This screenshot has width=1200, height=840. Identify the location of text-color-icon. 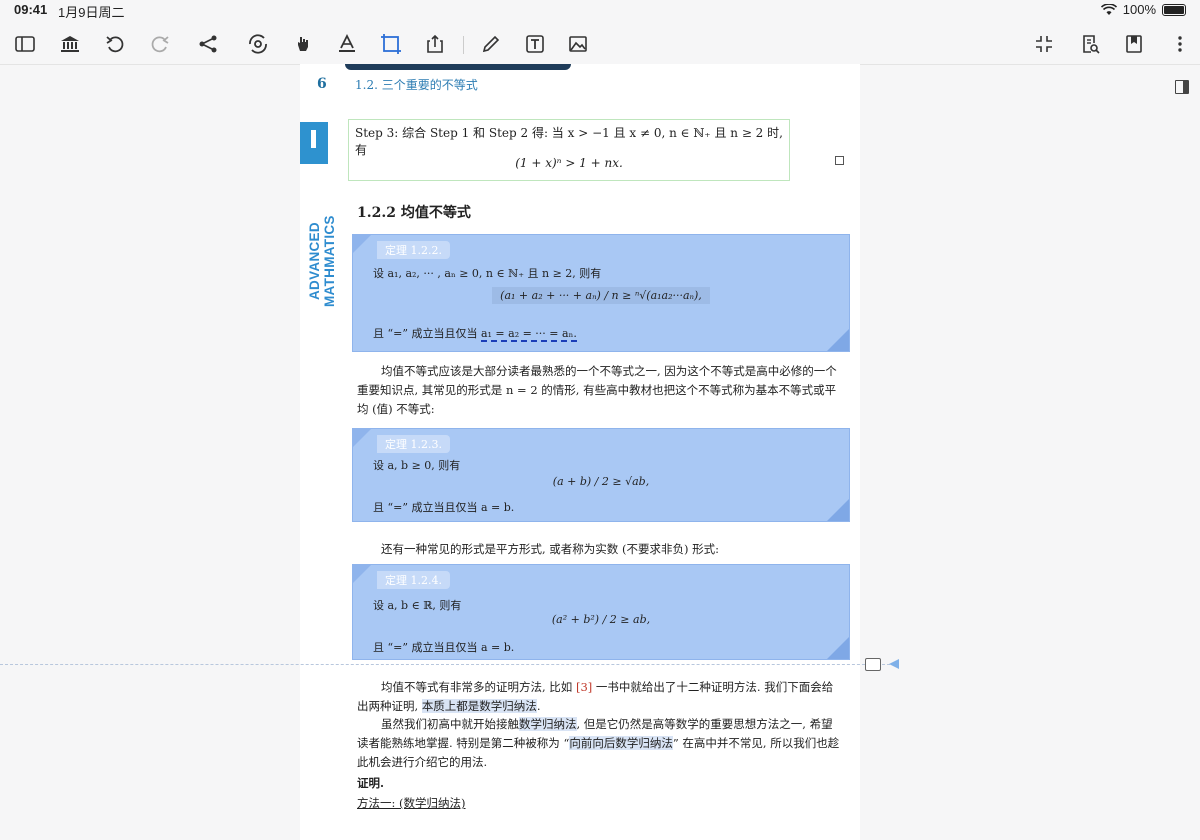
(347, 44).